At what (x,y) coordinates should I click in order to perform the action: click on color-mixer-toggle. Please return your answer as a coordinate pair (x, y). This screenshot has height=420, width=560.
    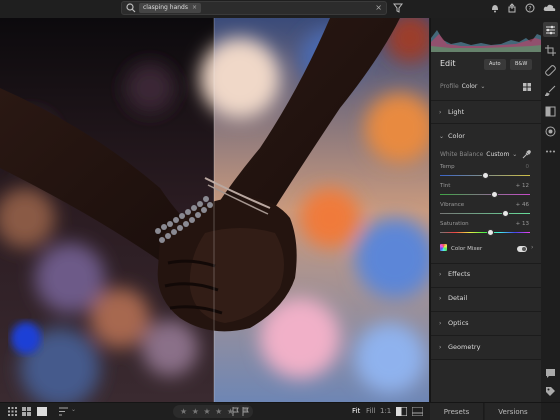
    Looking at the image, I should click on (522, 249).